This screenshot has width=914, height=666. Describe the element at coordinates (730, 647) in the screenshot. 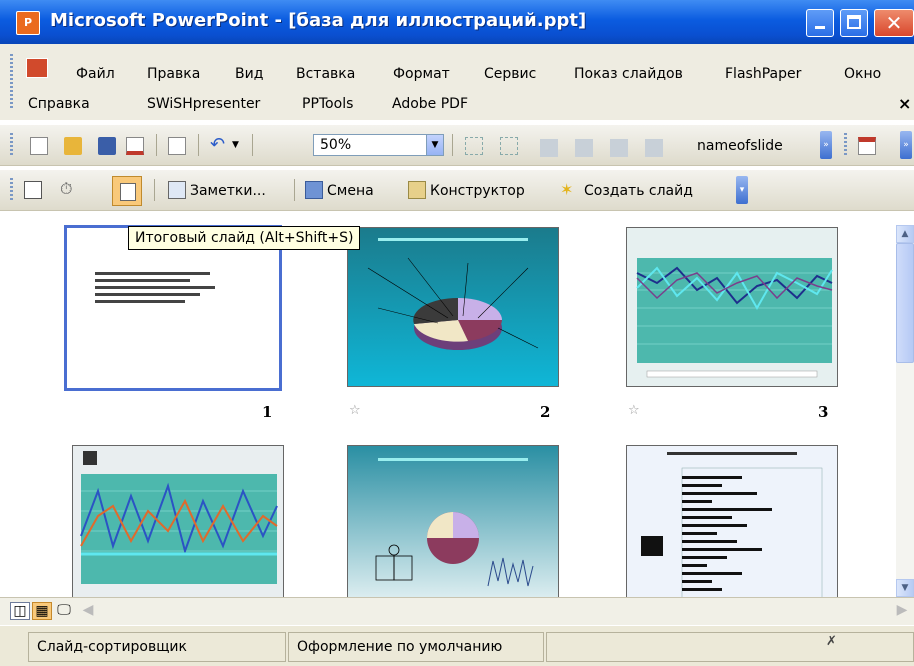

I see `status-empty` at that location.